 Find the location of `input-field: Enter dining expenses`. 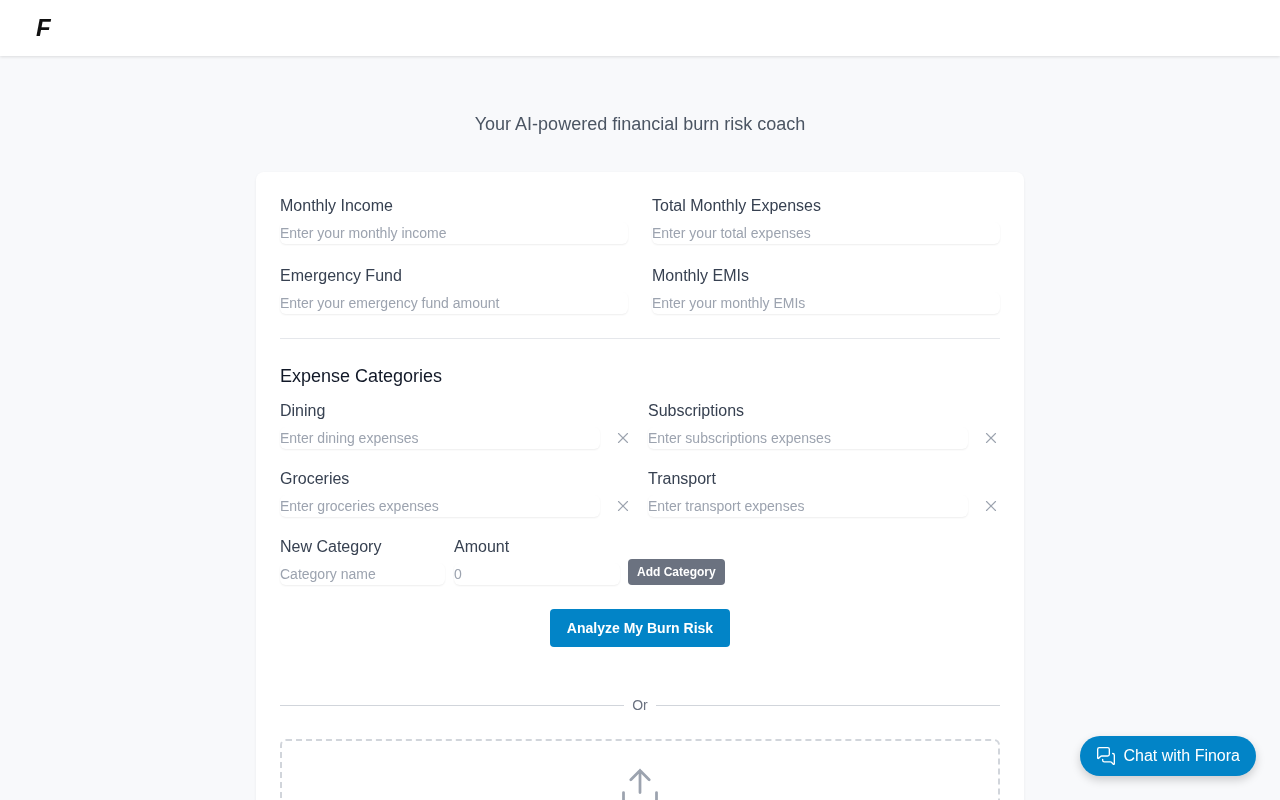

input-field: Enter dining expenses is located at coordinates (440, 438).